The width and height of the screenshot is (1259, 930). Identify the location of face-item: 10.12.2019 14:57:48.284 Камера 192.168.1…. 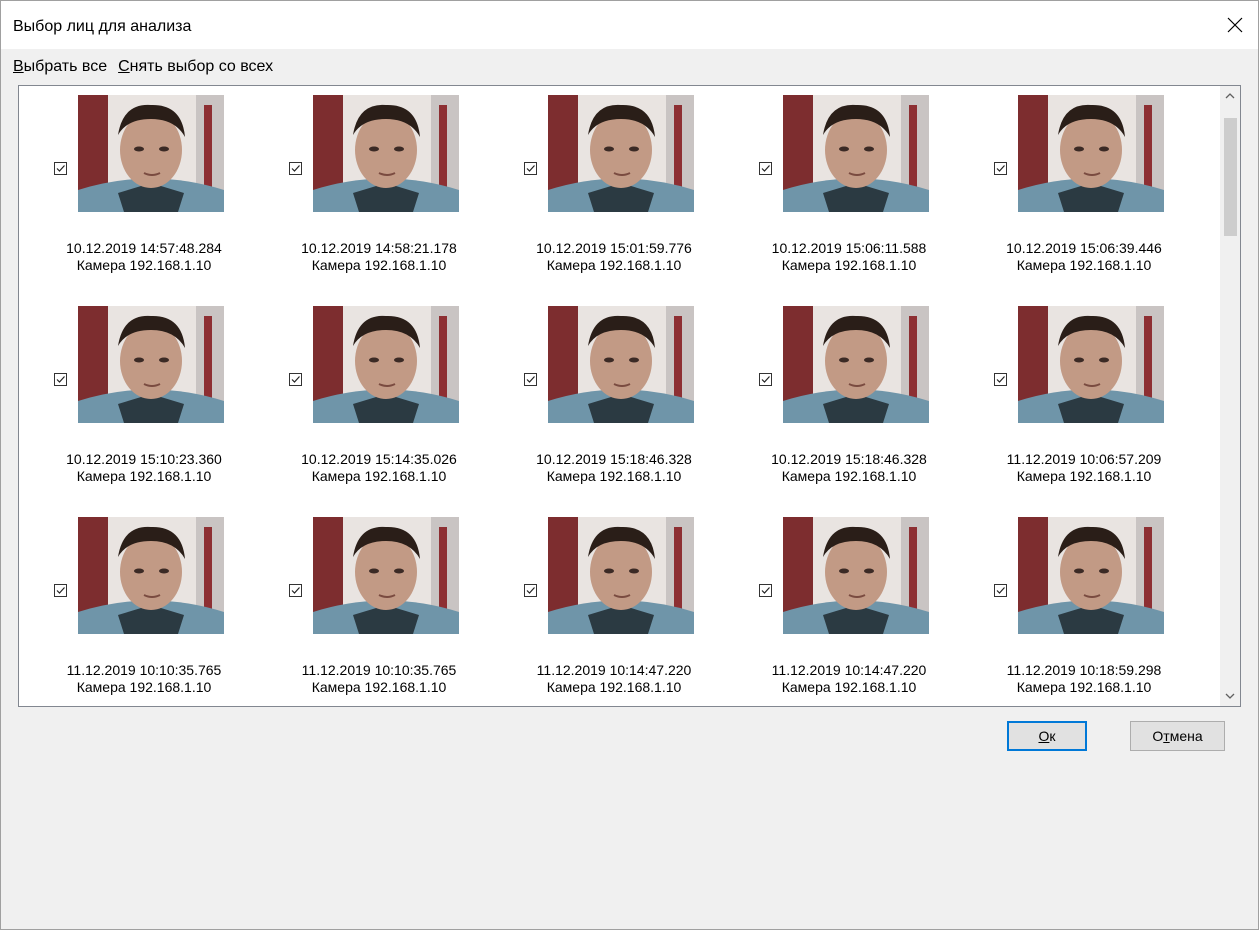
(136, 199).